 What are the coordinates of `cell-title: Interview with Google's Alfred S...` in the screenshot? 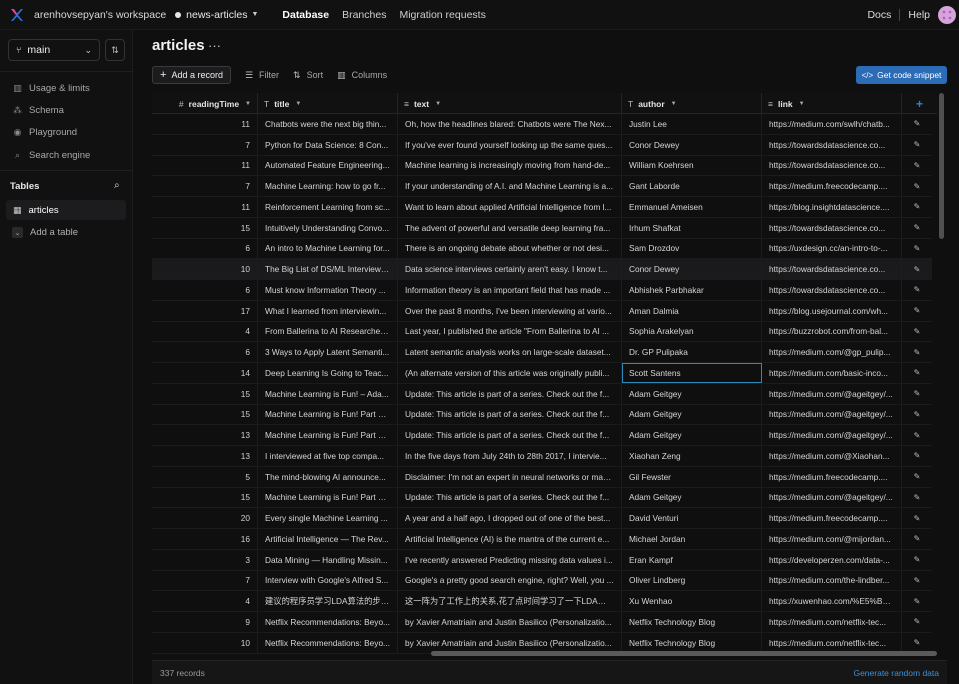 It's located at (328, 580).